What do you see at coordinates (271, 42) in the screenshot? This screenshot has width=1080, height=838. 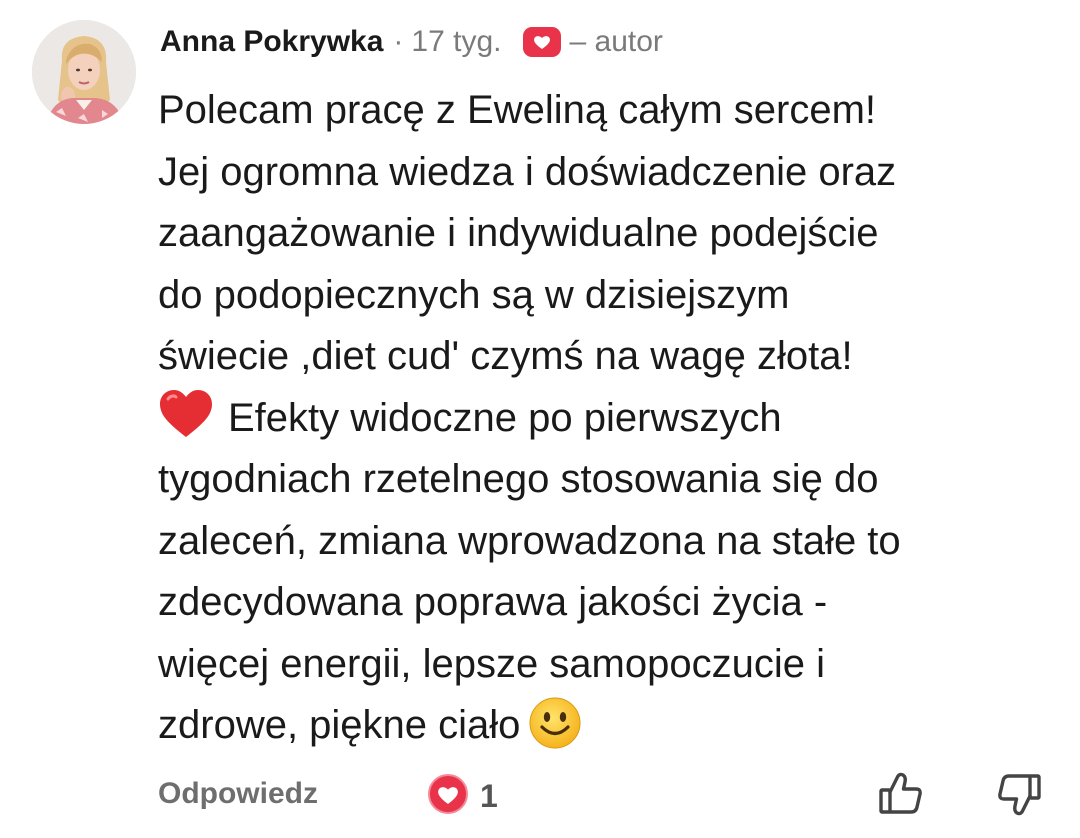 I see `author-name: Anna Pokrywka` at bounding box center [271, 42].